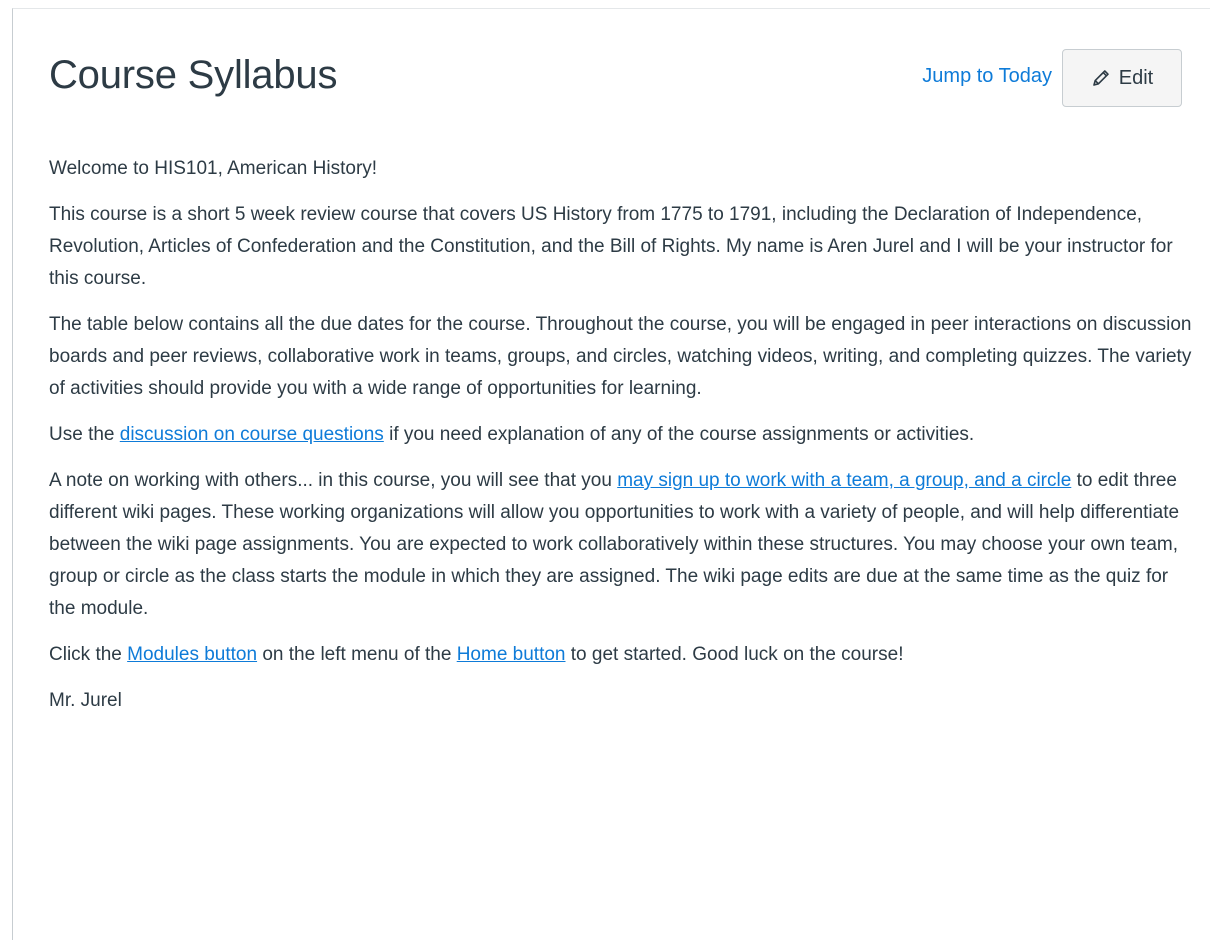 Image resolution: width=1210 pixels, height=940 pixels. I want to click on click-text-middle: on the left menu of the, so click(357, 654).